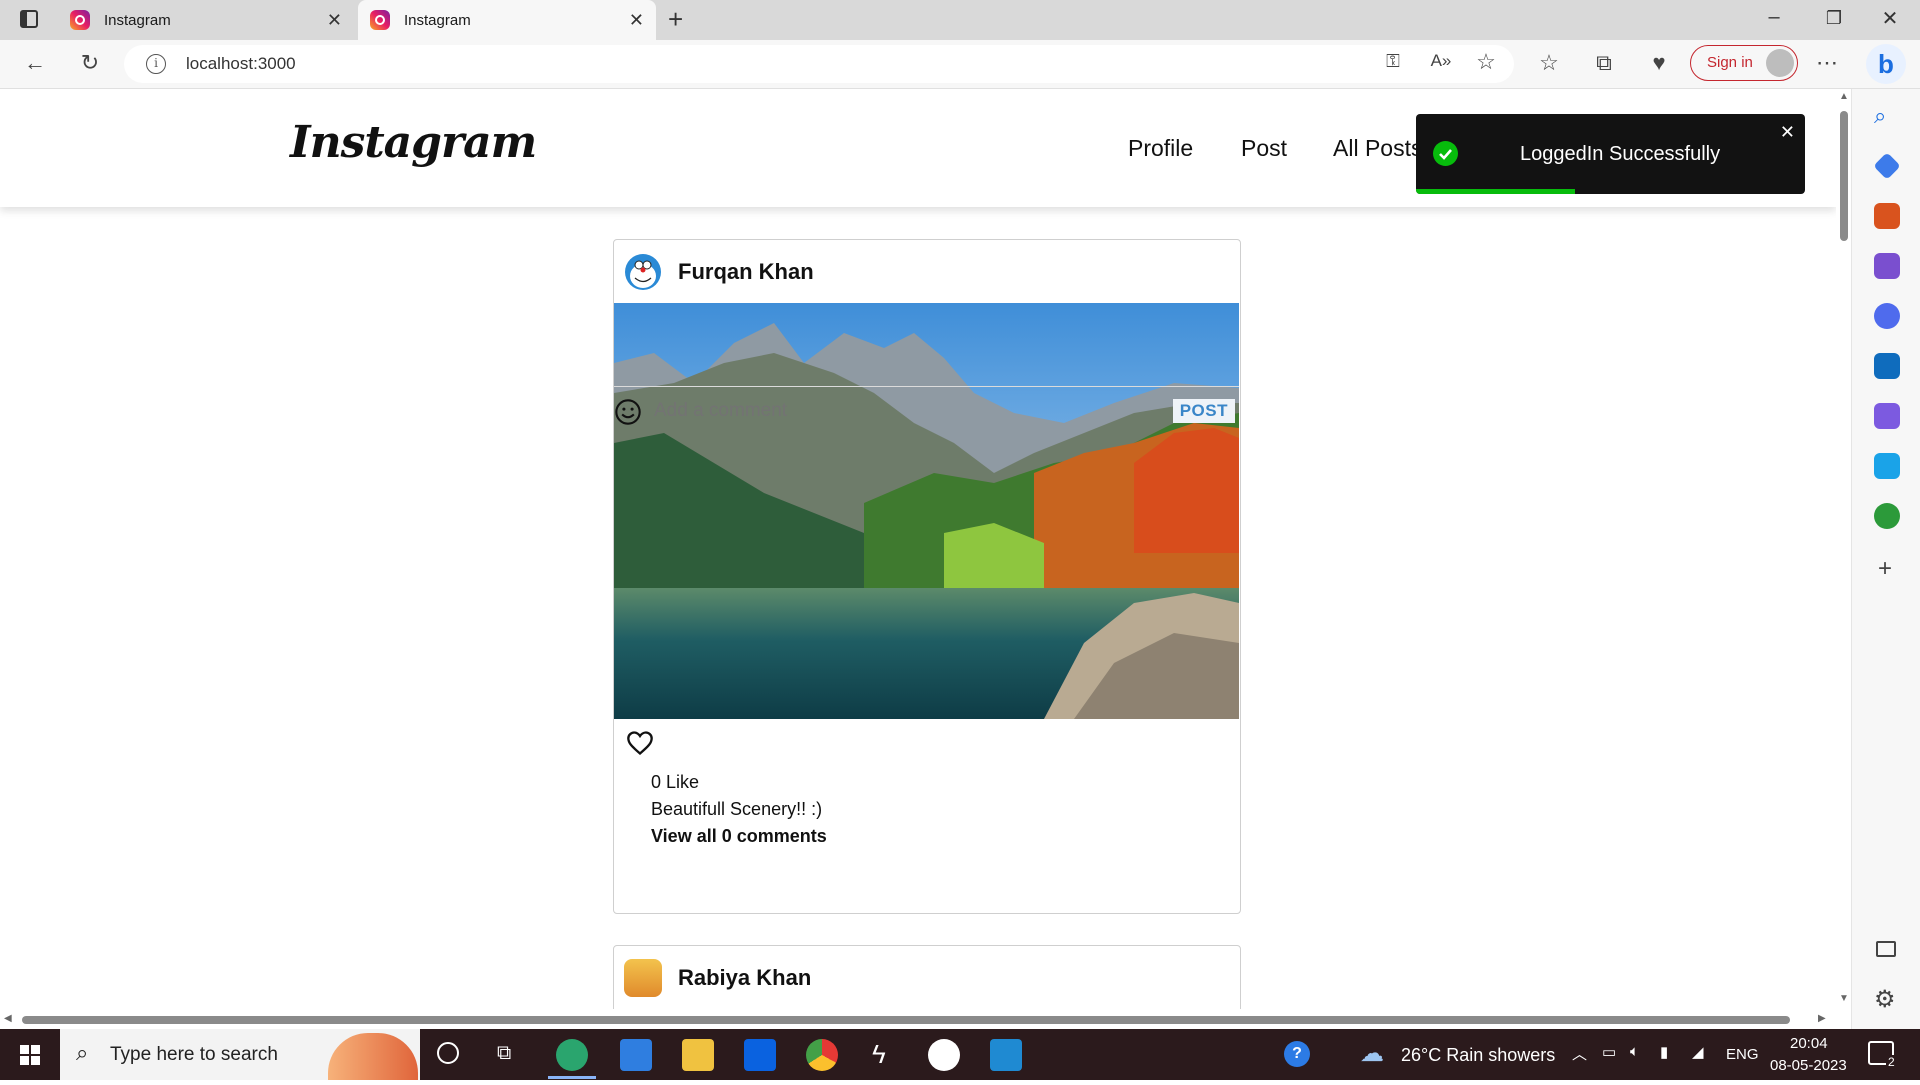 This screenshot has height=1085, width=1920. I want to click on shopping-icon, so click(1887, 166).